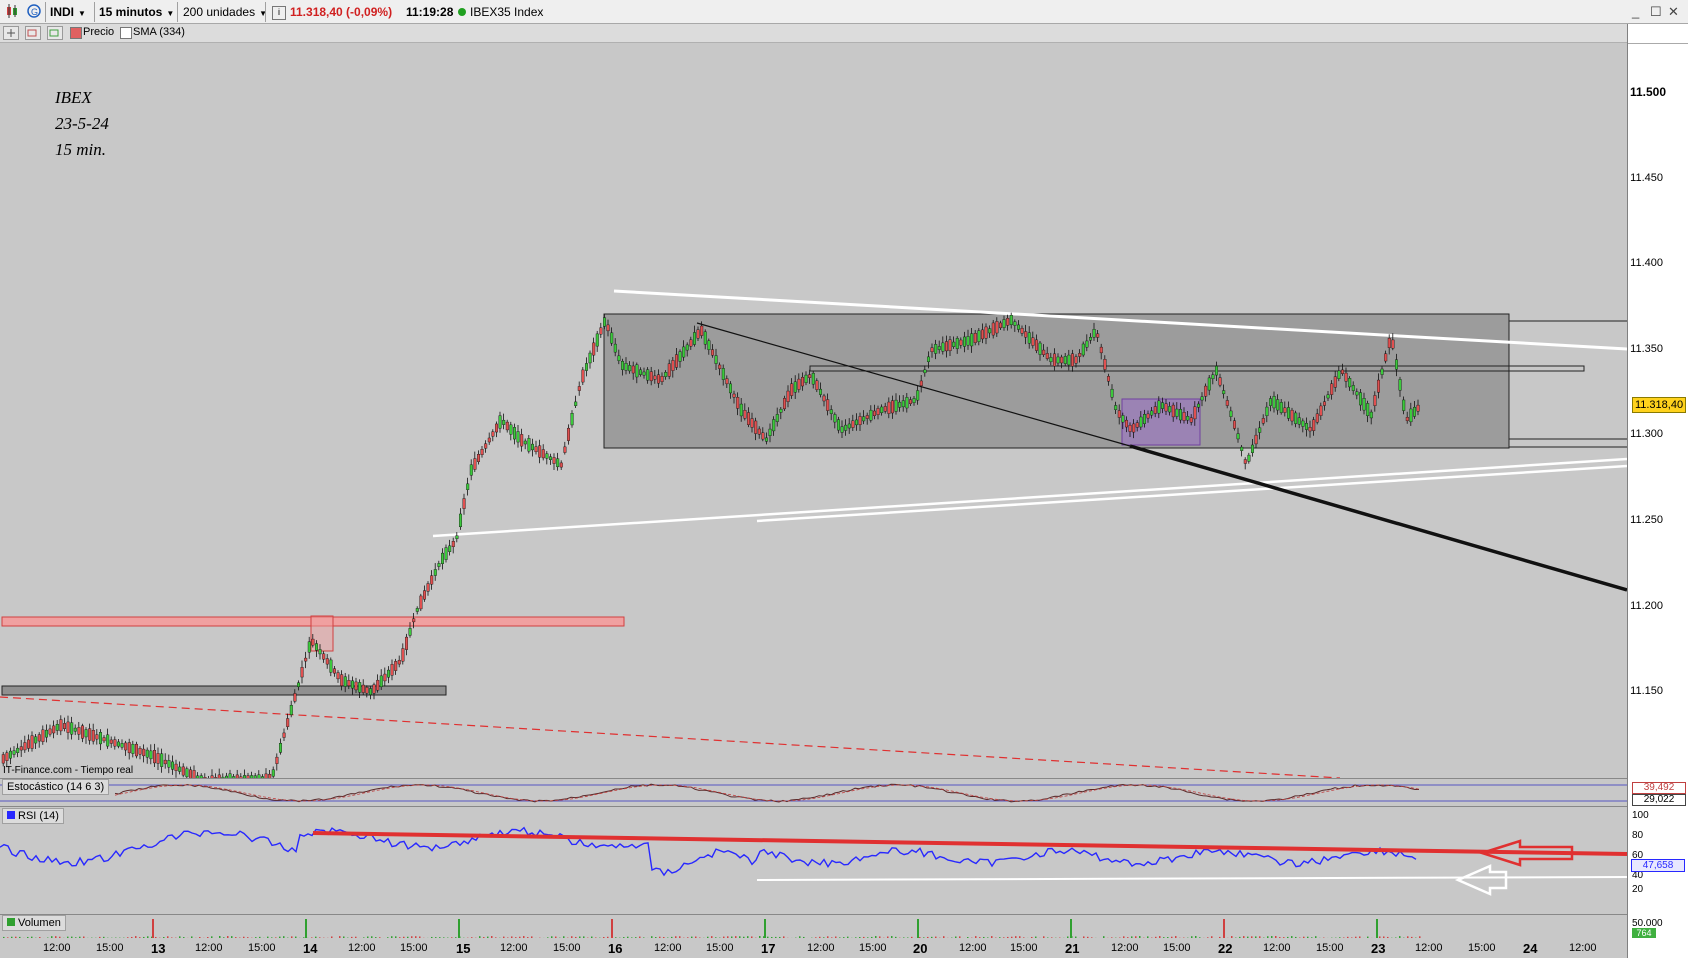  Describe the element at coordinates (76, 33) in the screenshot. I see `precio-color-icon` at that location.